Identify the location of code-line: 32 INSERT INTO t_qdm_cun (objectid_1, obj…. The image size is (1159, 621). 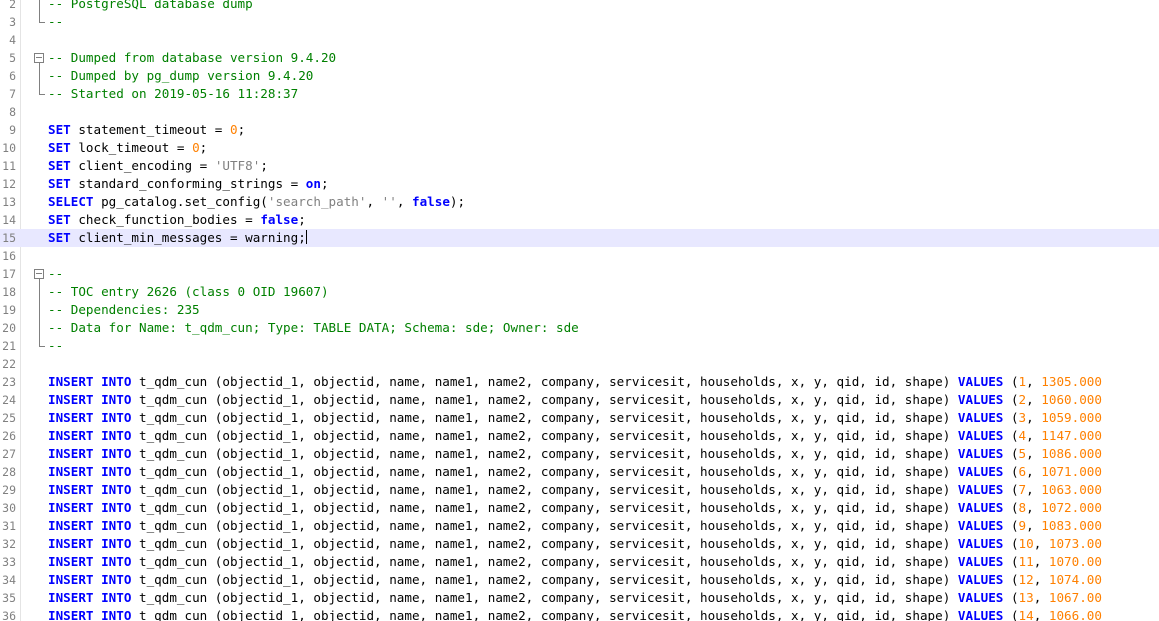
(579, 544).